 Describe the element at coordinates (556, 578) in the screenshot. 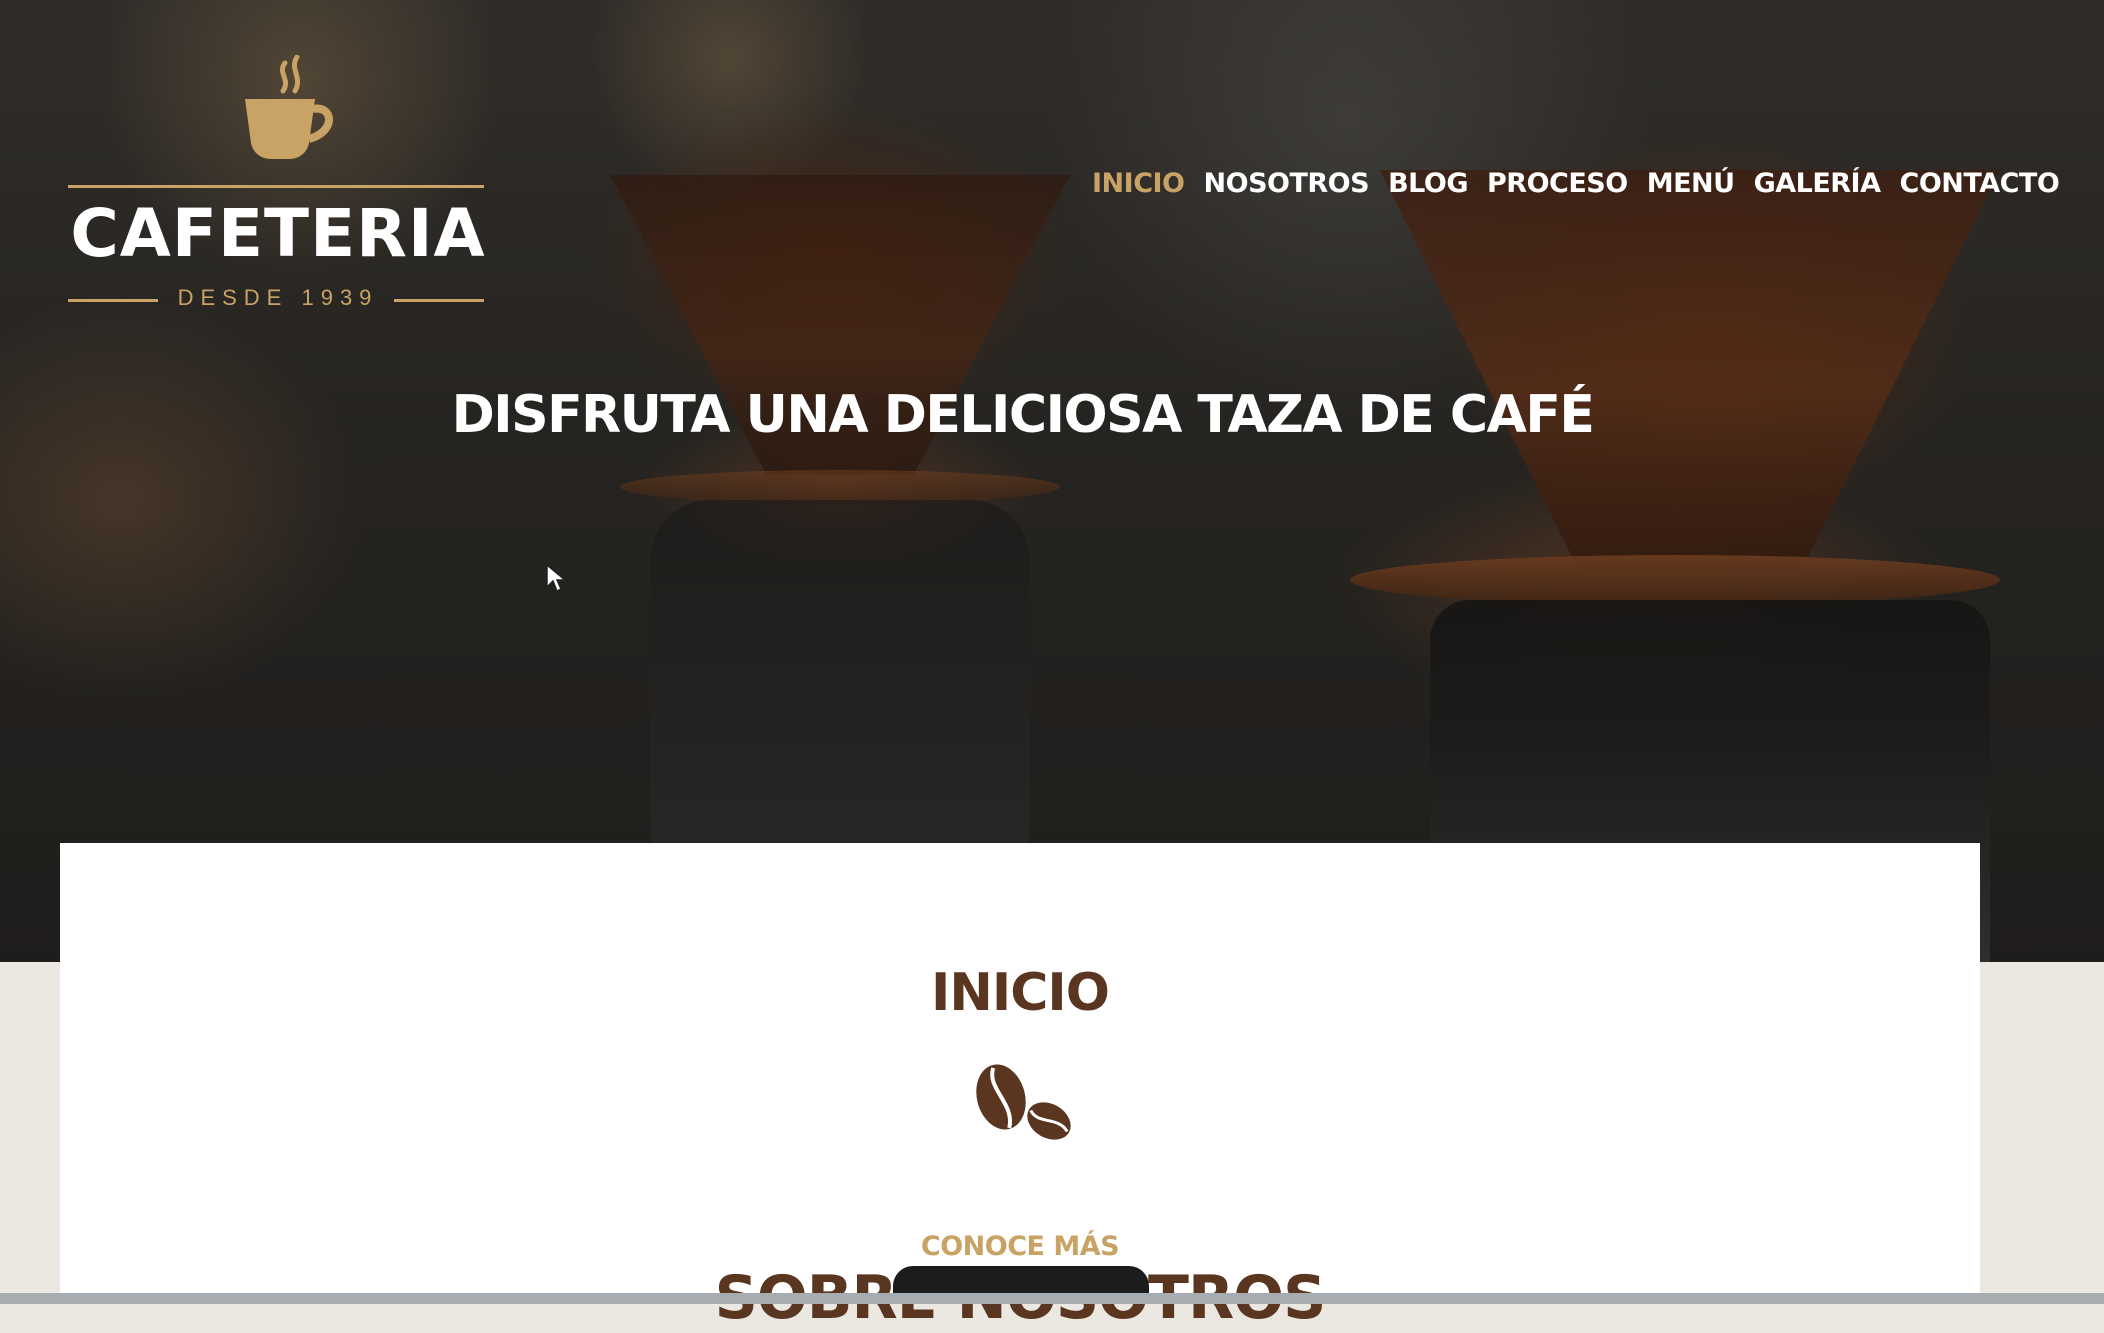

I see `mouse-cursor-icon` at that location.